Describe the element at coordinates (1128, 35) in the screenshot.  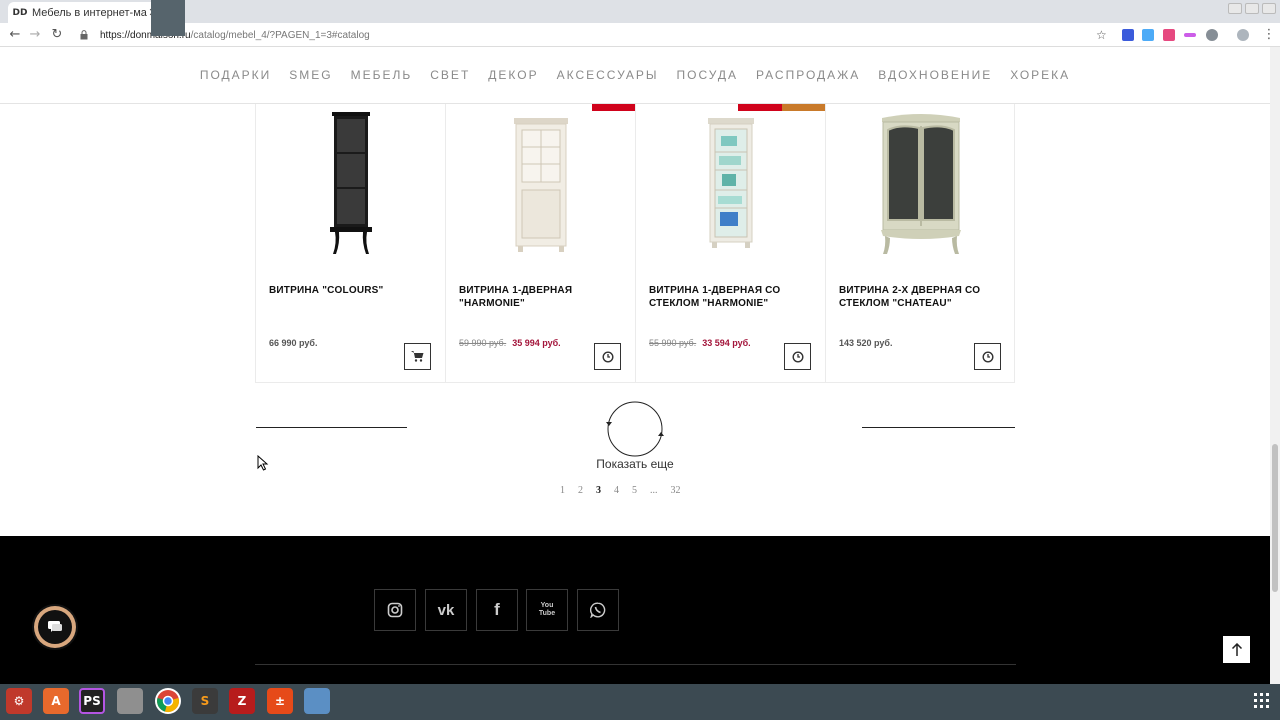
I see `extension-flag-icon` at that location.